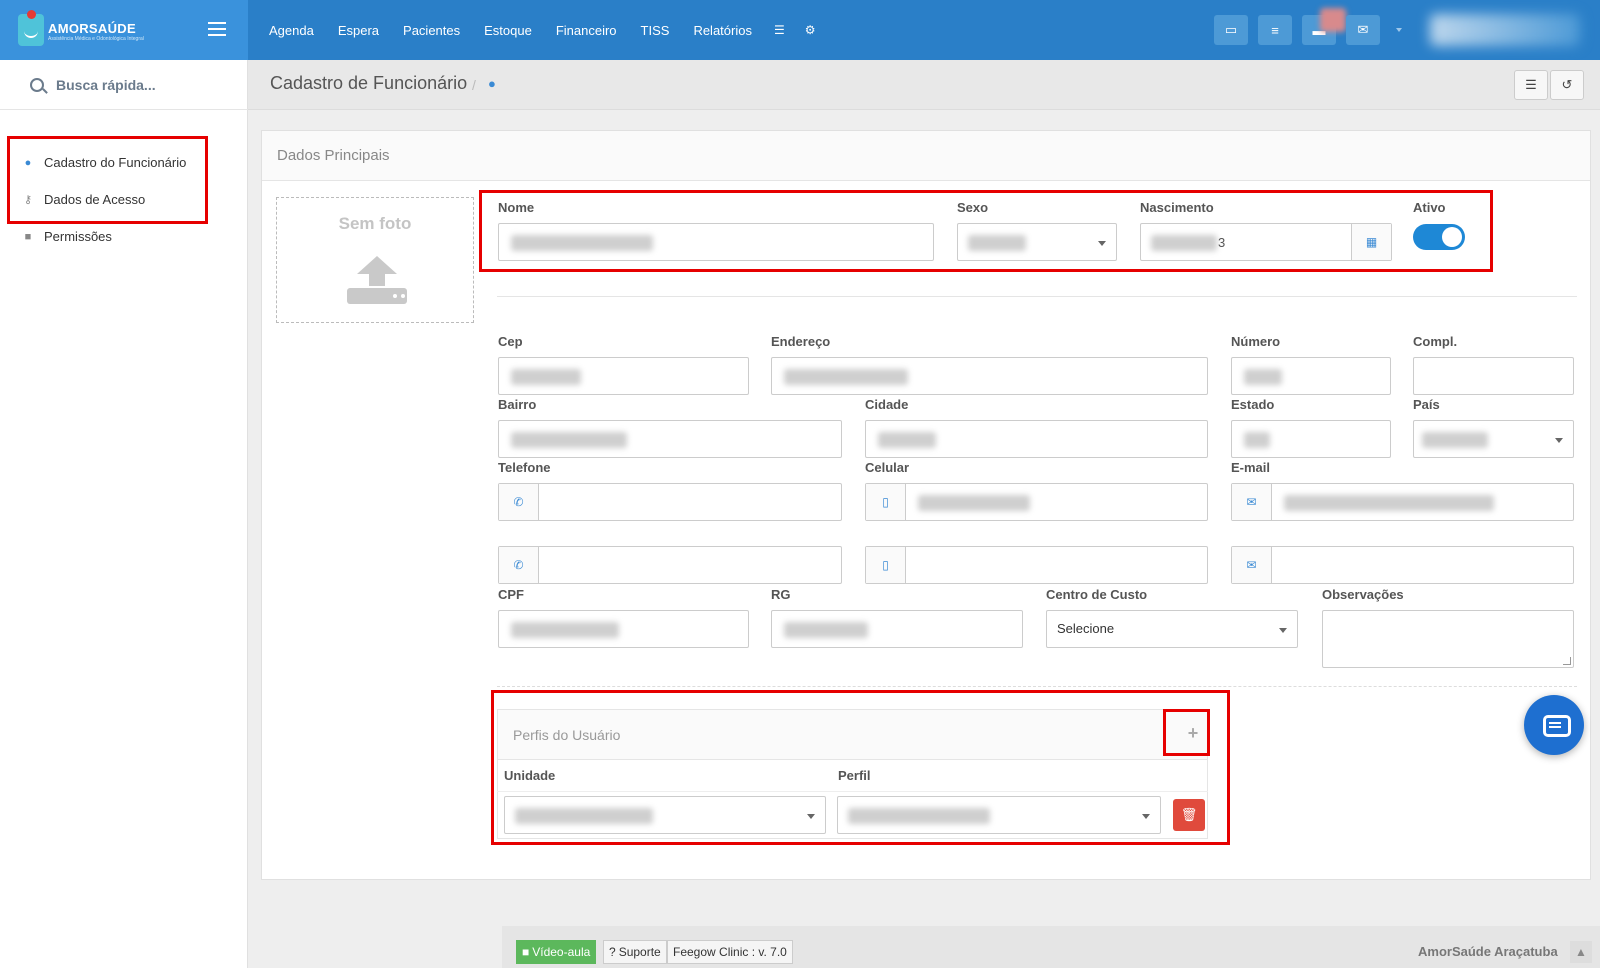 This screenshot has height=968, width=1600. I want to click on version-info: Feegow Clinic : v. 7.0, so click(730, 952).